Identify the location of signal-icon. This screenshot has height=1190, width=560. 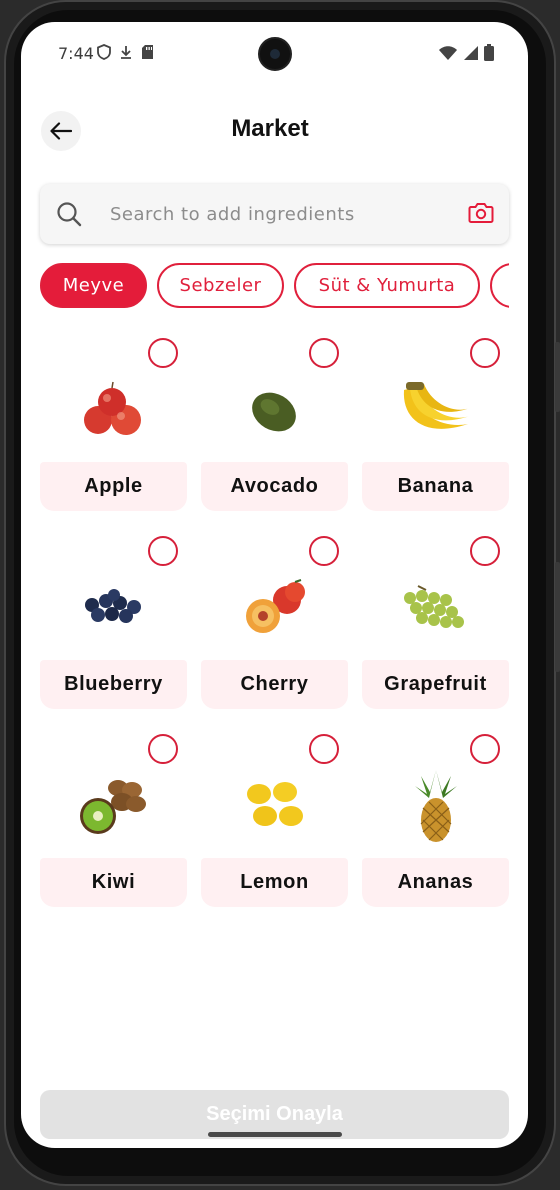
(471, 52).